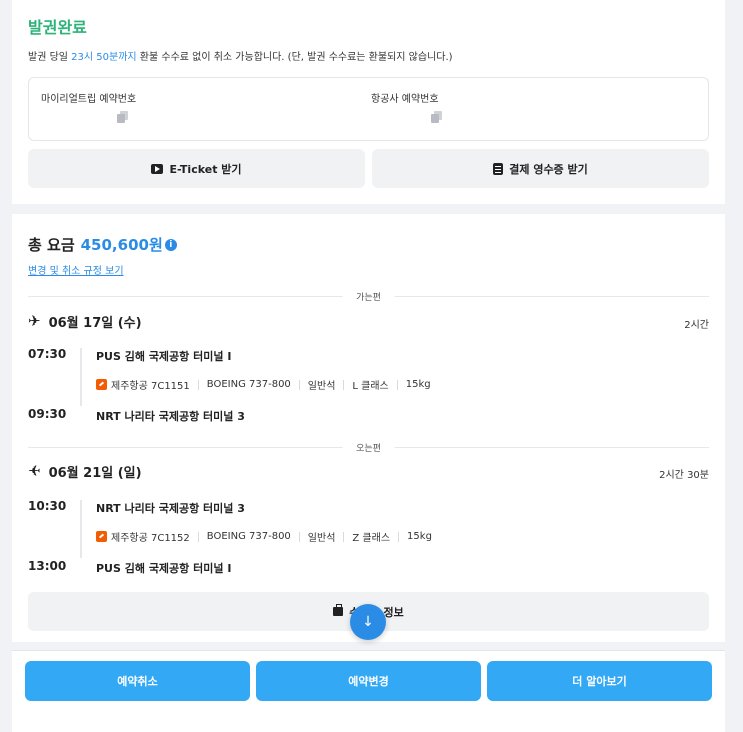  I want to click on inbound-divider: 오는편, so click(368, 447).